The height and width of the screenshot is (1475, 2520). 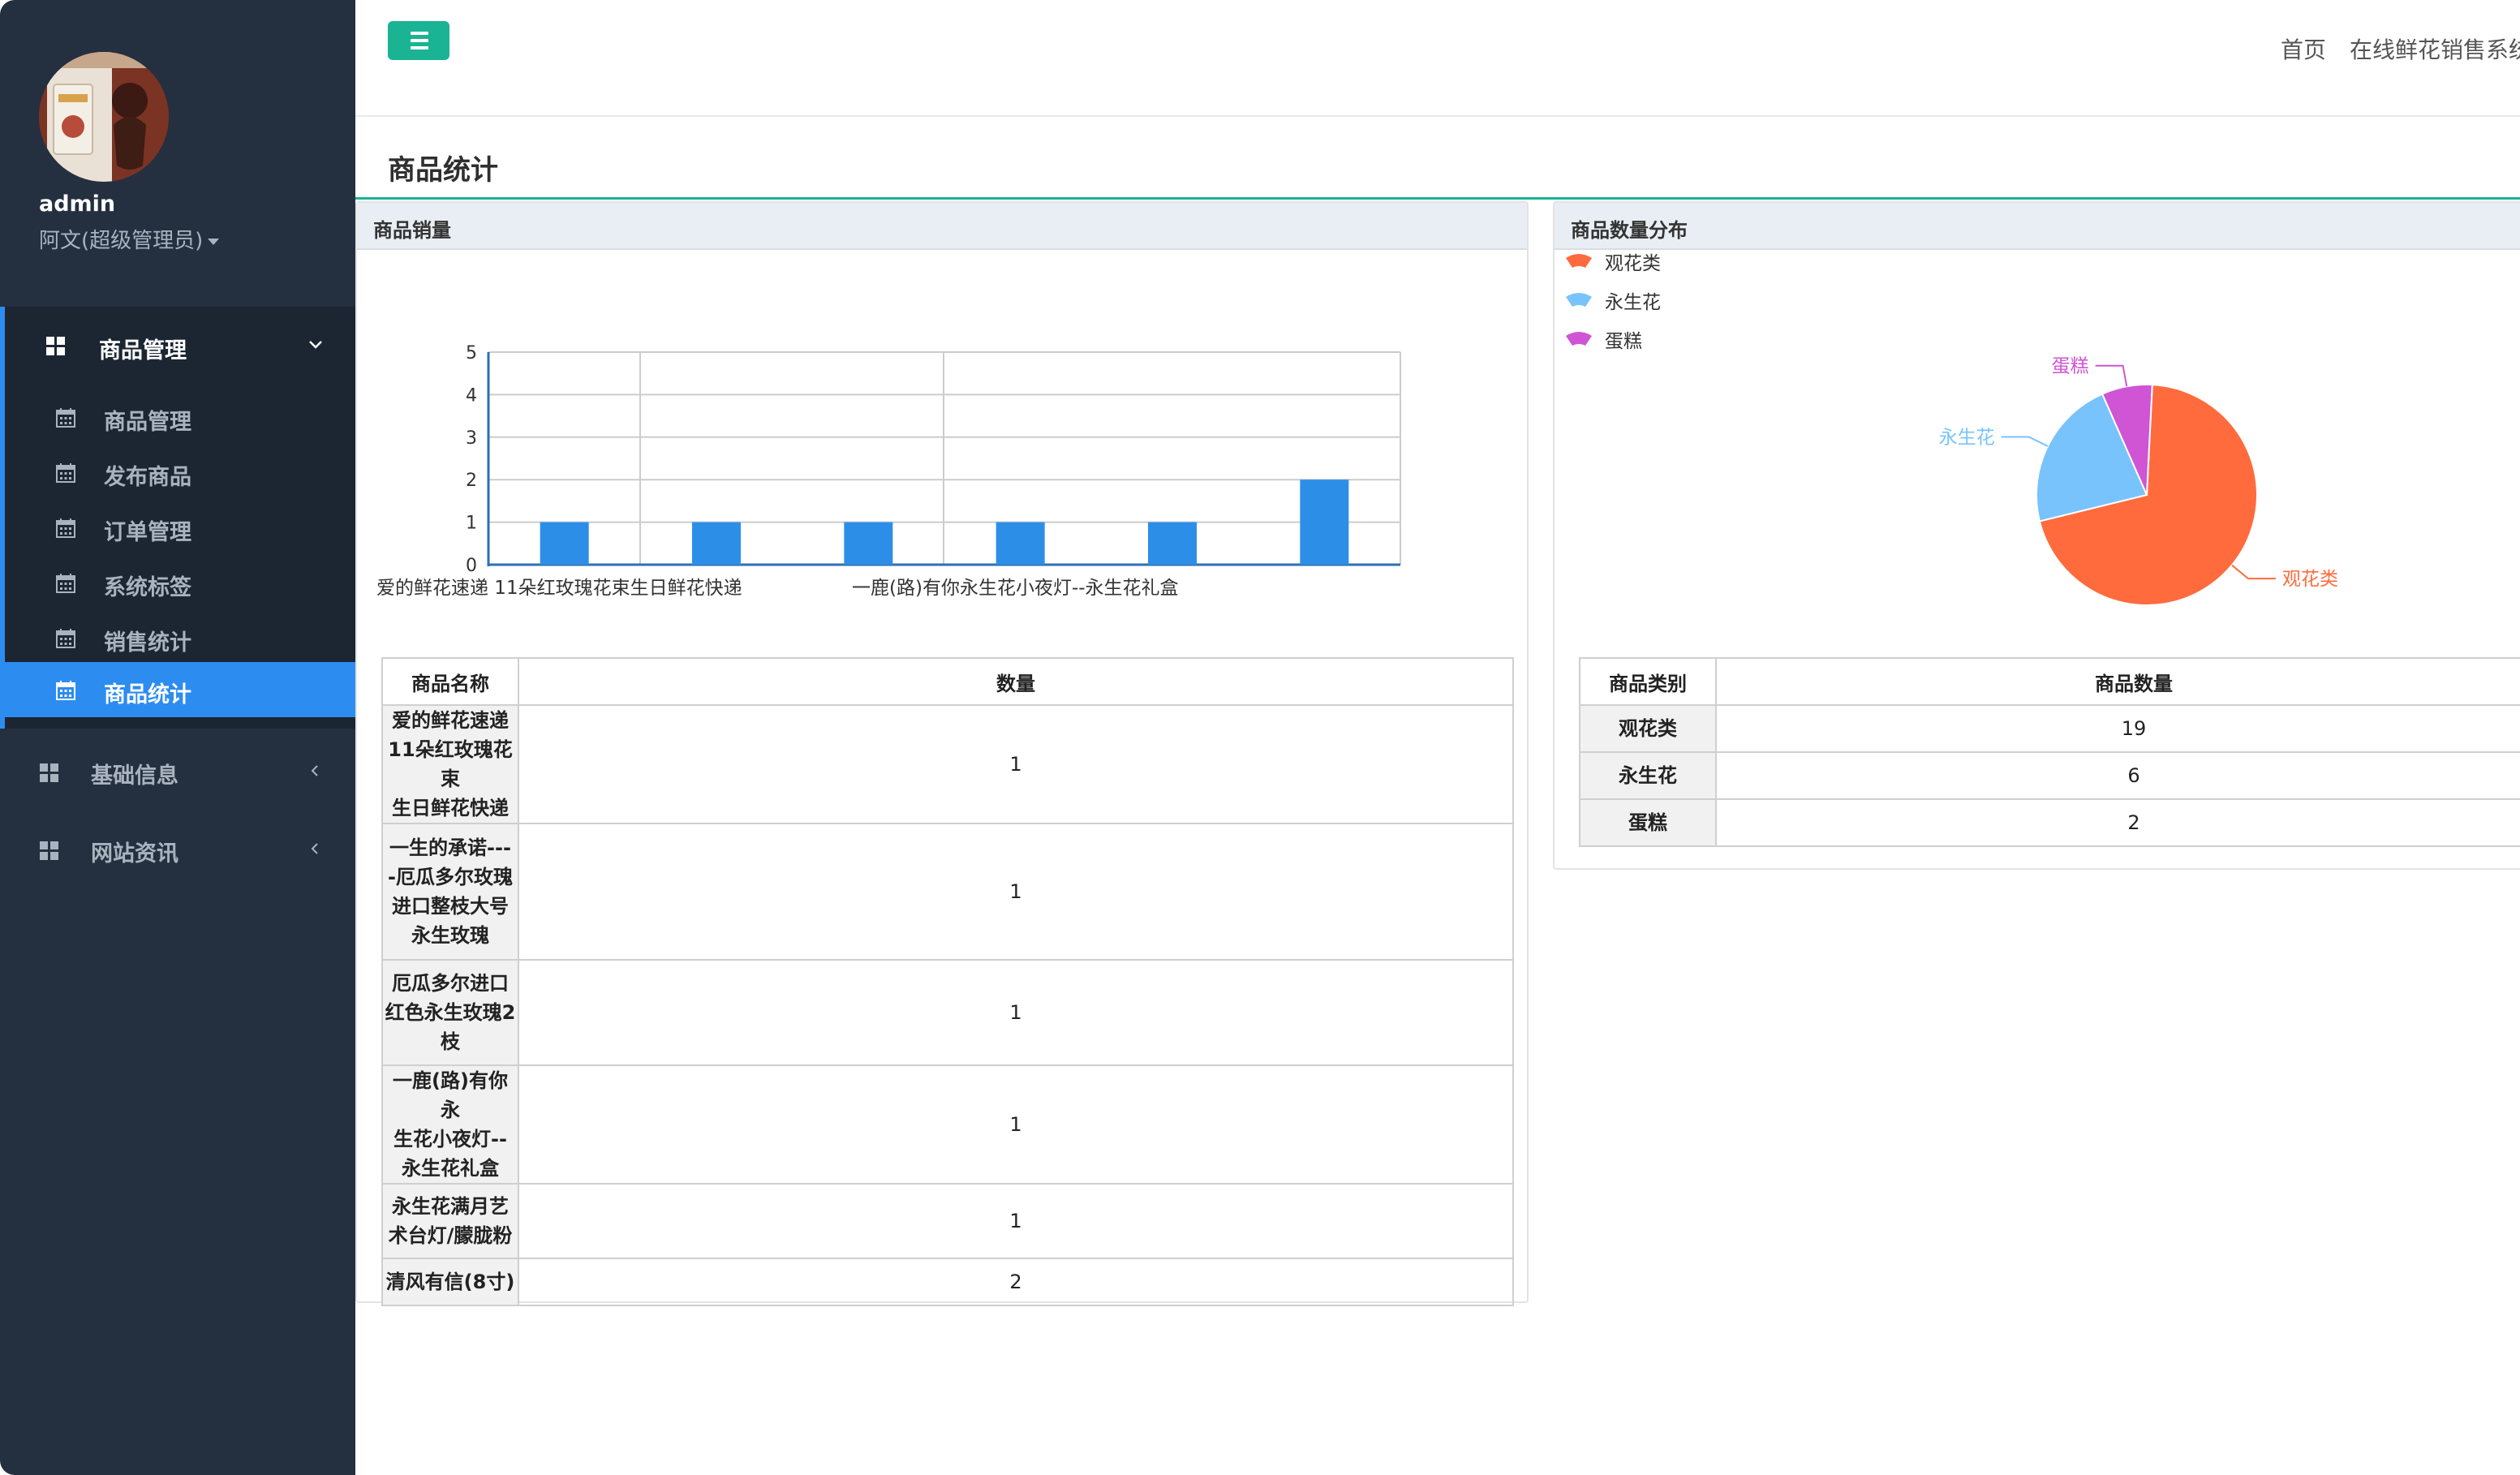 I want to click on avatar, so click(x=104, y=117).